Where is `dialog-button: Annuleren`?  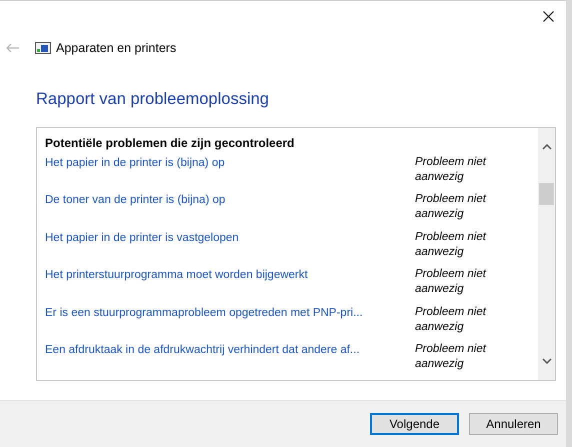
dialog-button: Annuleren is located at coordinates (513, 424).